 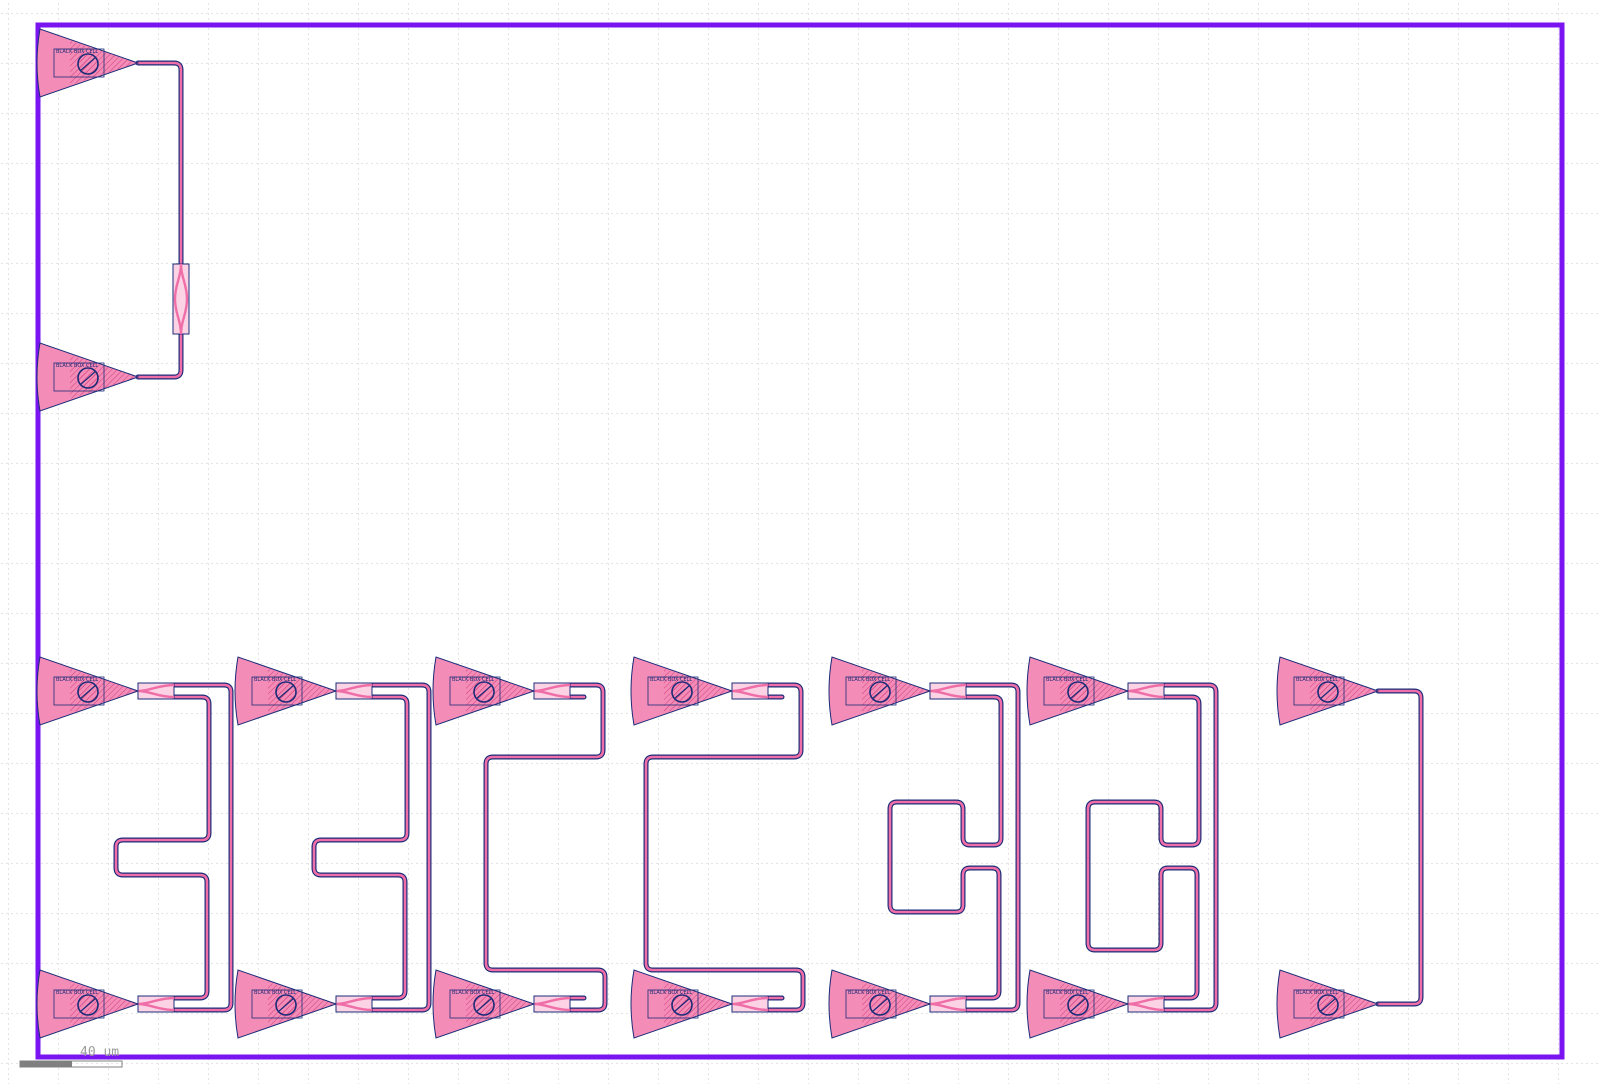 What do you see at coordinates (99, 1052) in the screenshot?
I see `scale-bar-label: 40 um` at bounding box center [99, 1052].